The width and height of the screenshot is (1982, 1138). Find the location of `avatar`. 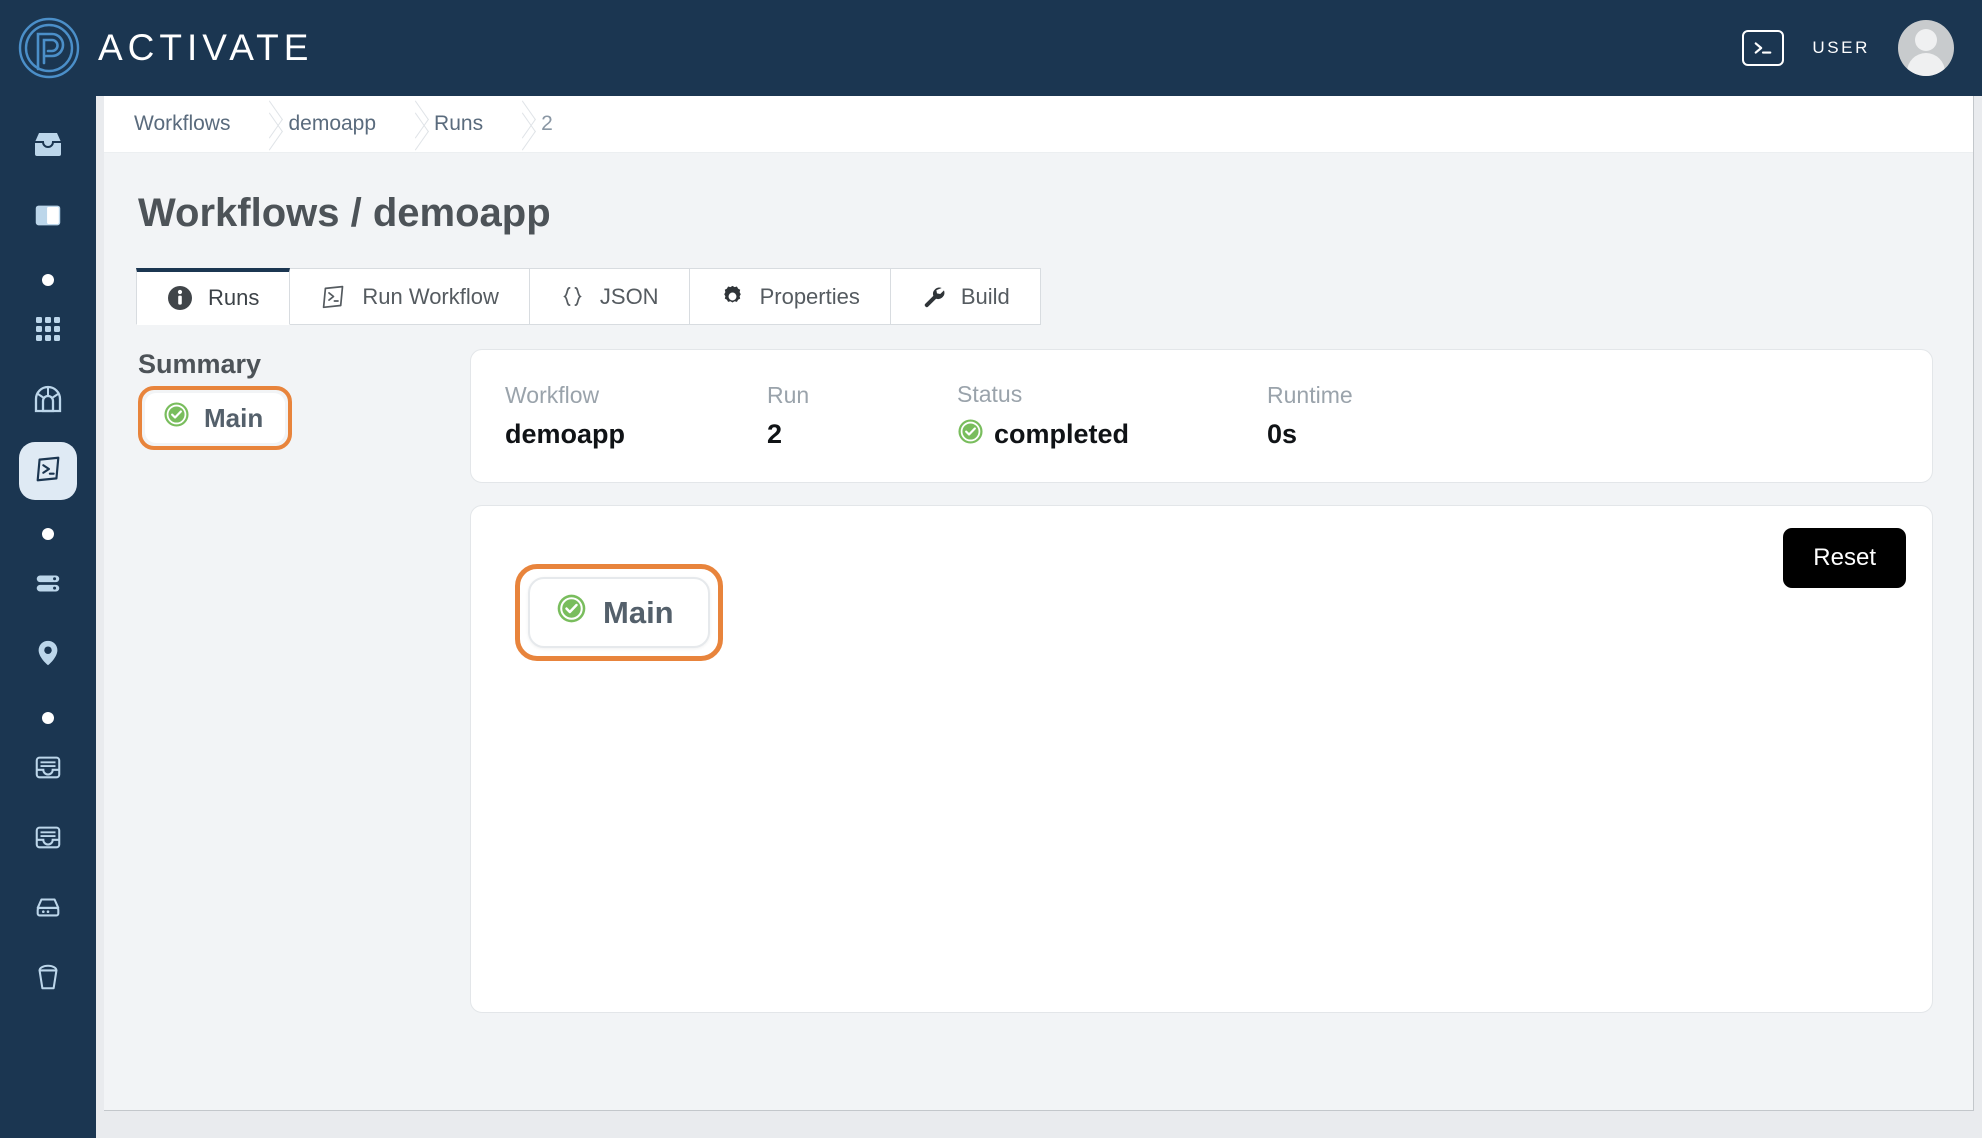

avatar is located at coordinates (1926, 48).